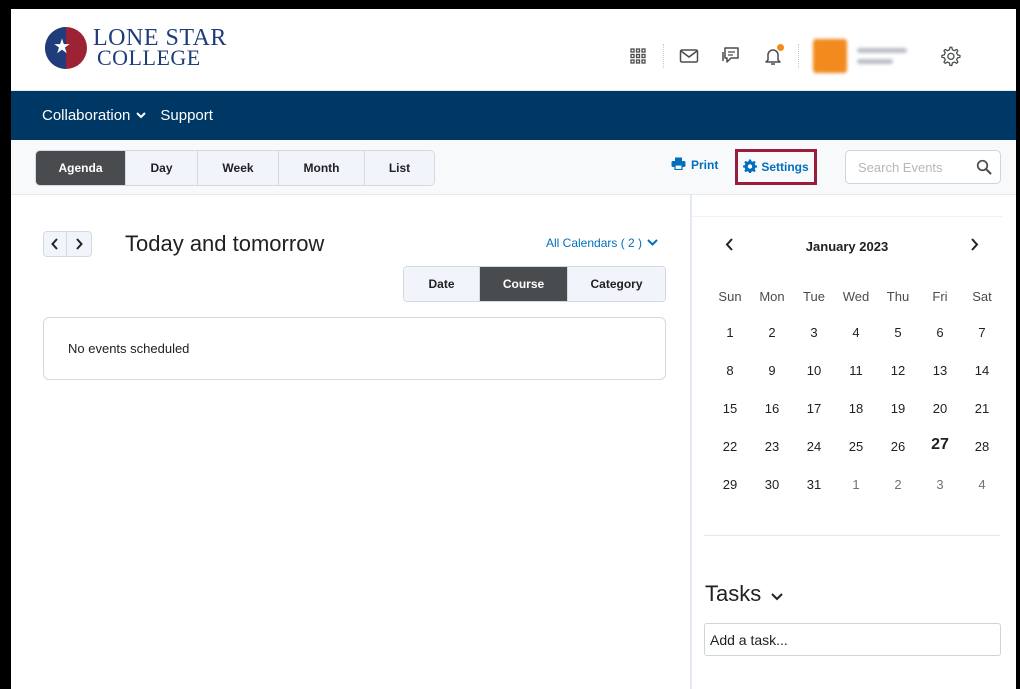  I want to click on calendar-day: 26, so click(898, 458).